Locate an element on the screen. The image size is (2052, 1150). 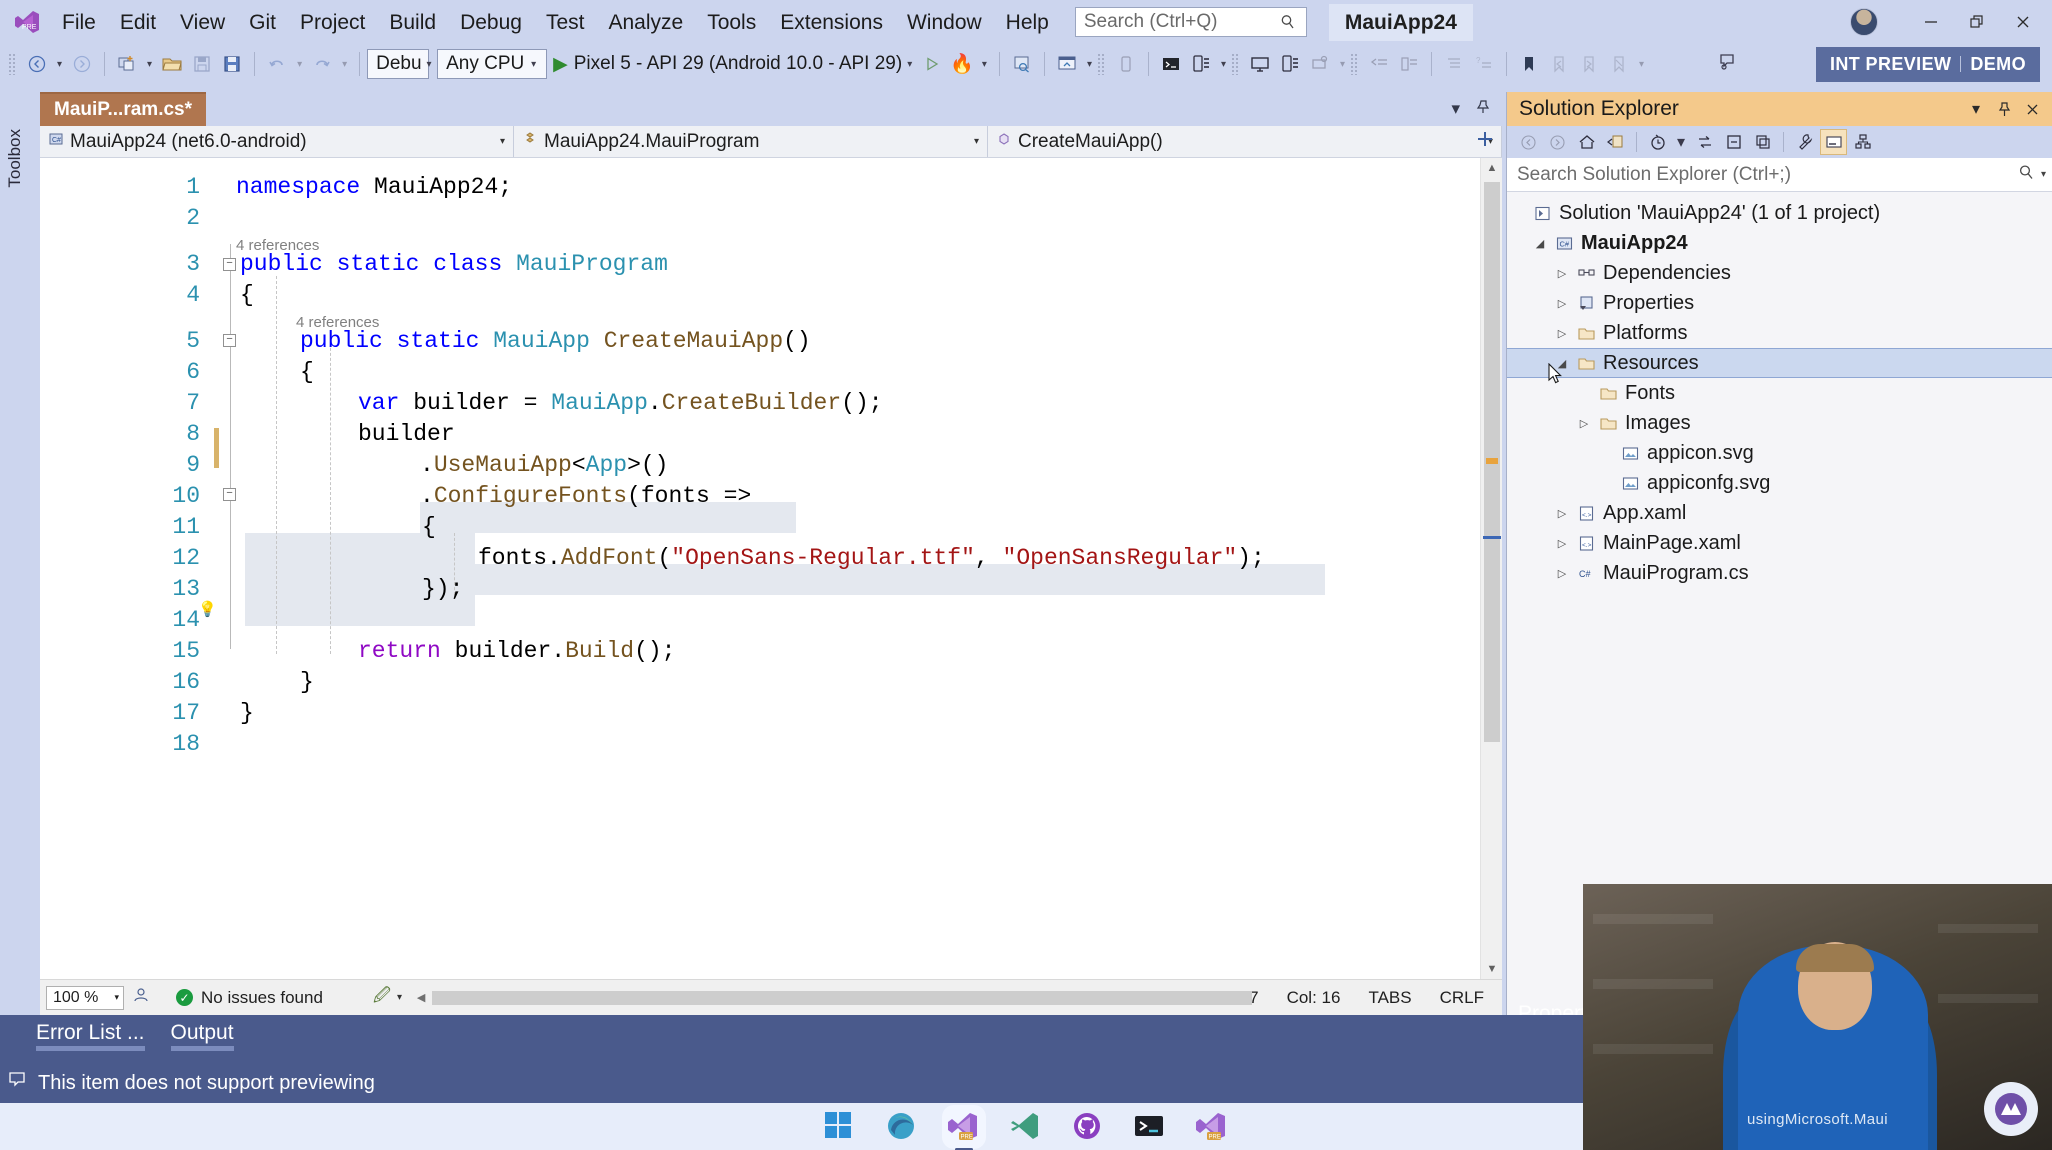
xaml-hot-reload-caret-icon: ▾ is located at coordinates (1089, 64).